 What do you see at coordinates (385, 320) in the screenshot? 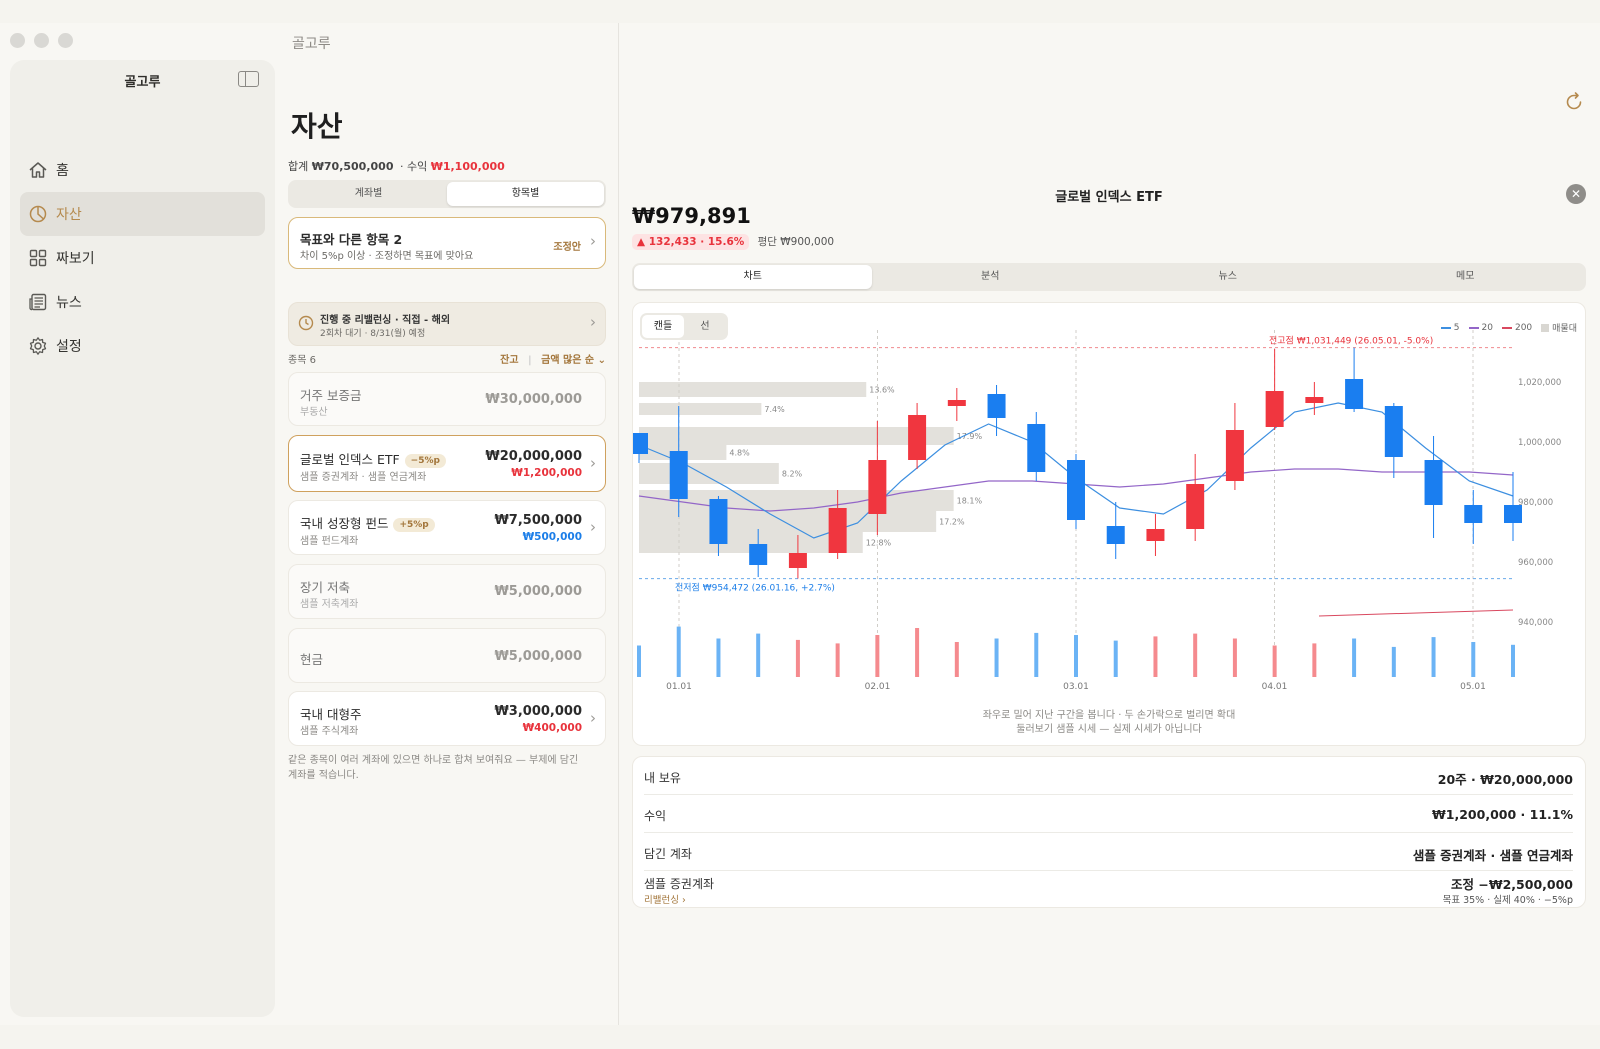
I see `rebalance-title: 진행 중 리밸런싱 · 직접 - 해외` at bounding box center [385, 320].